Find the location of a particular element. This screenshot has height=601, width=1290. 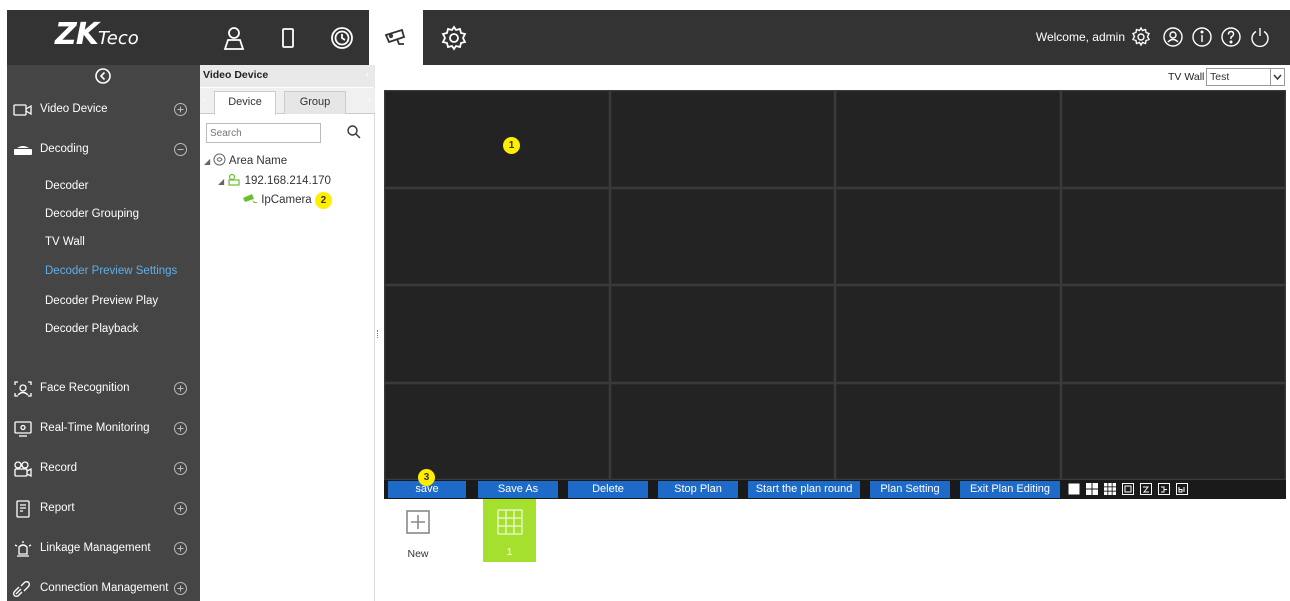

search-icon is located at coordinates (354, 132).